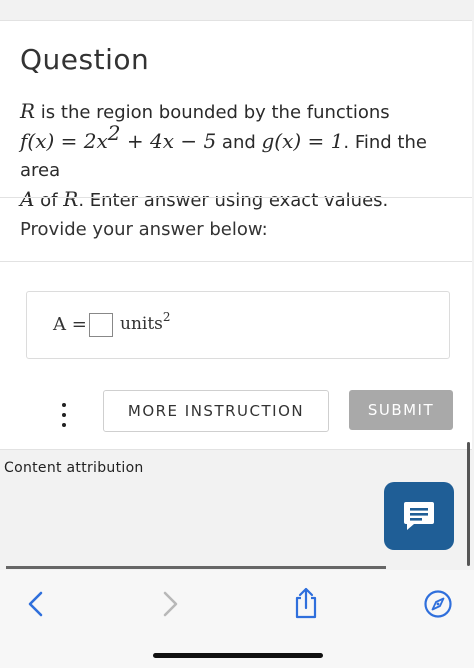 This screenshot has width=474, height=668. Describe the element at coordinates (401, 410) in the screenshot. I see `submit-button: SUBMIT` at that location.